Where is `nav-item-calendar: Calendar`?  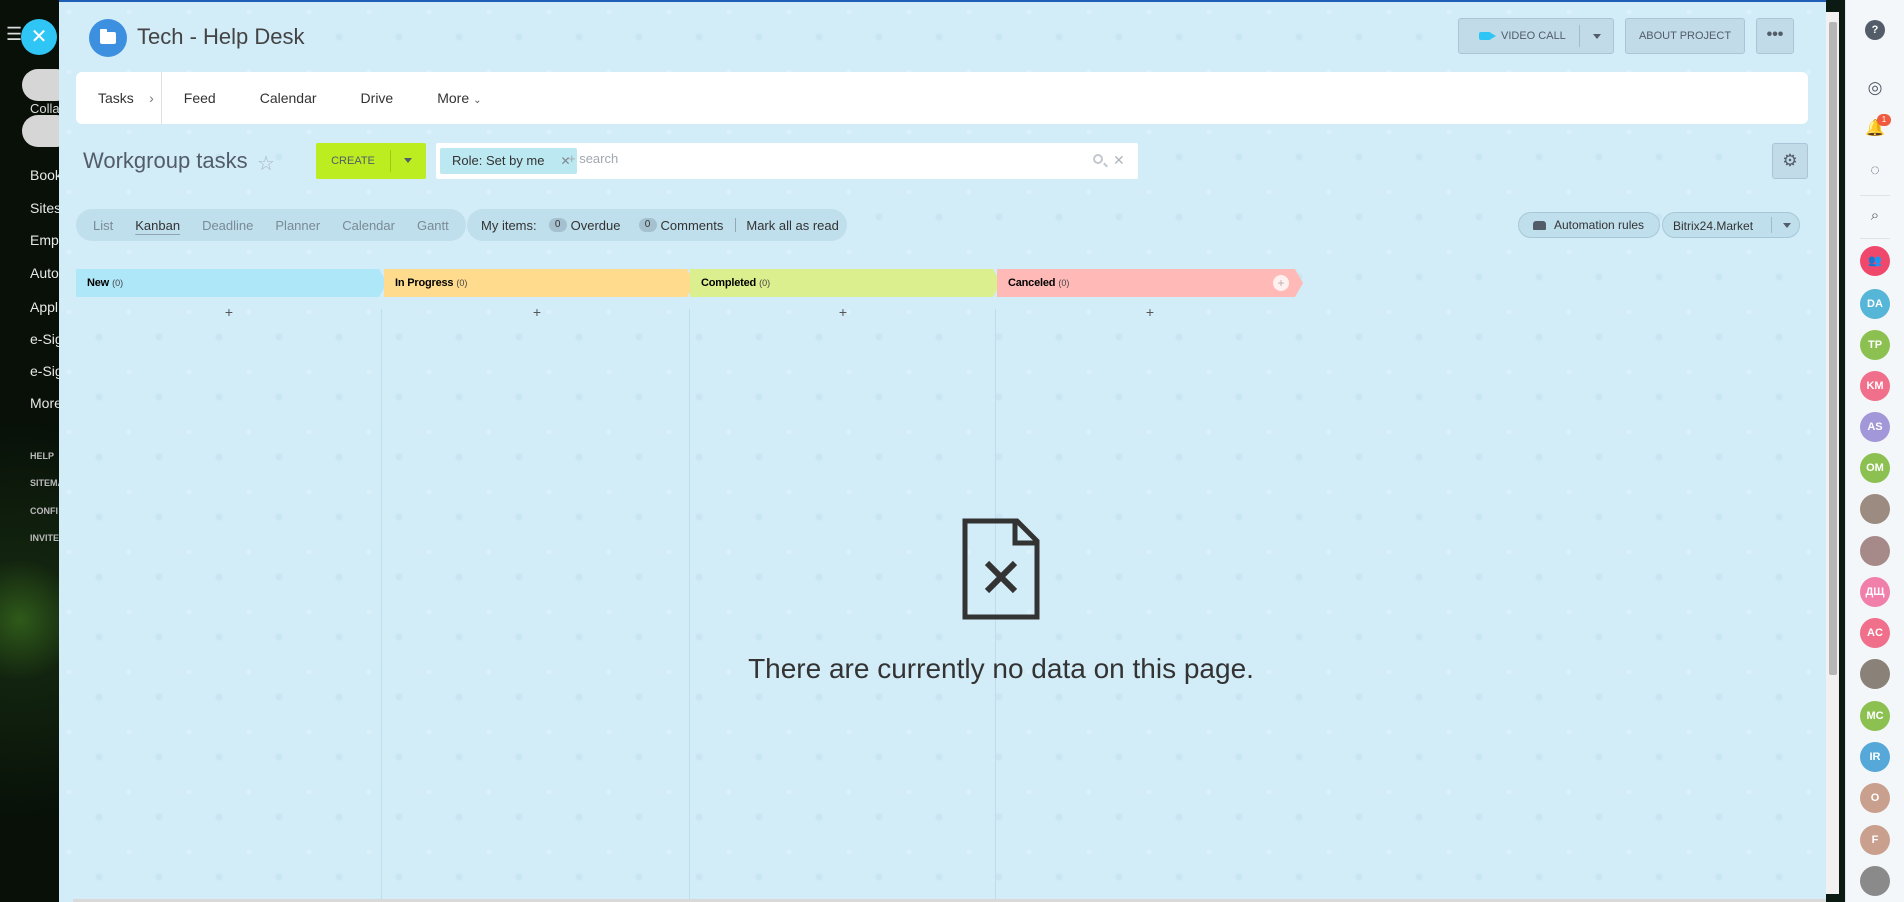
nav-item-calendar: Calendar is located at coordinates (288, 98).